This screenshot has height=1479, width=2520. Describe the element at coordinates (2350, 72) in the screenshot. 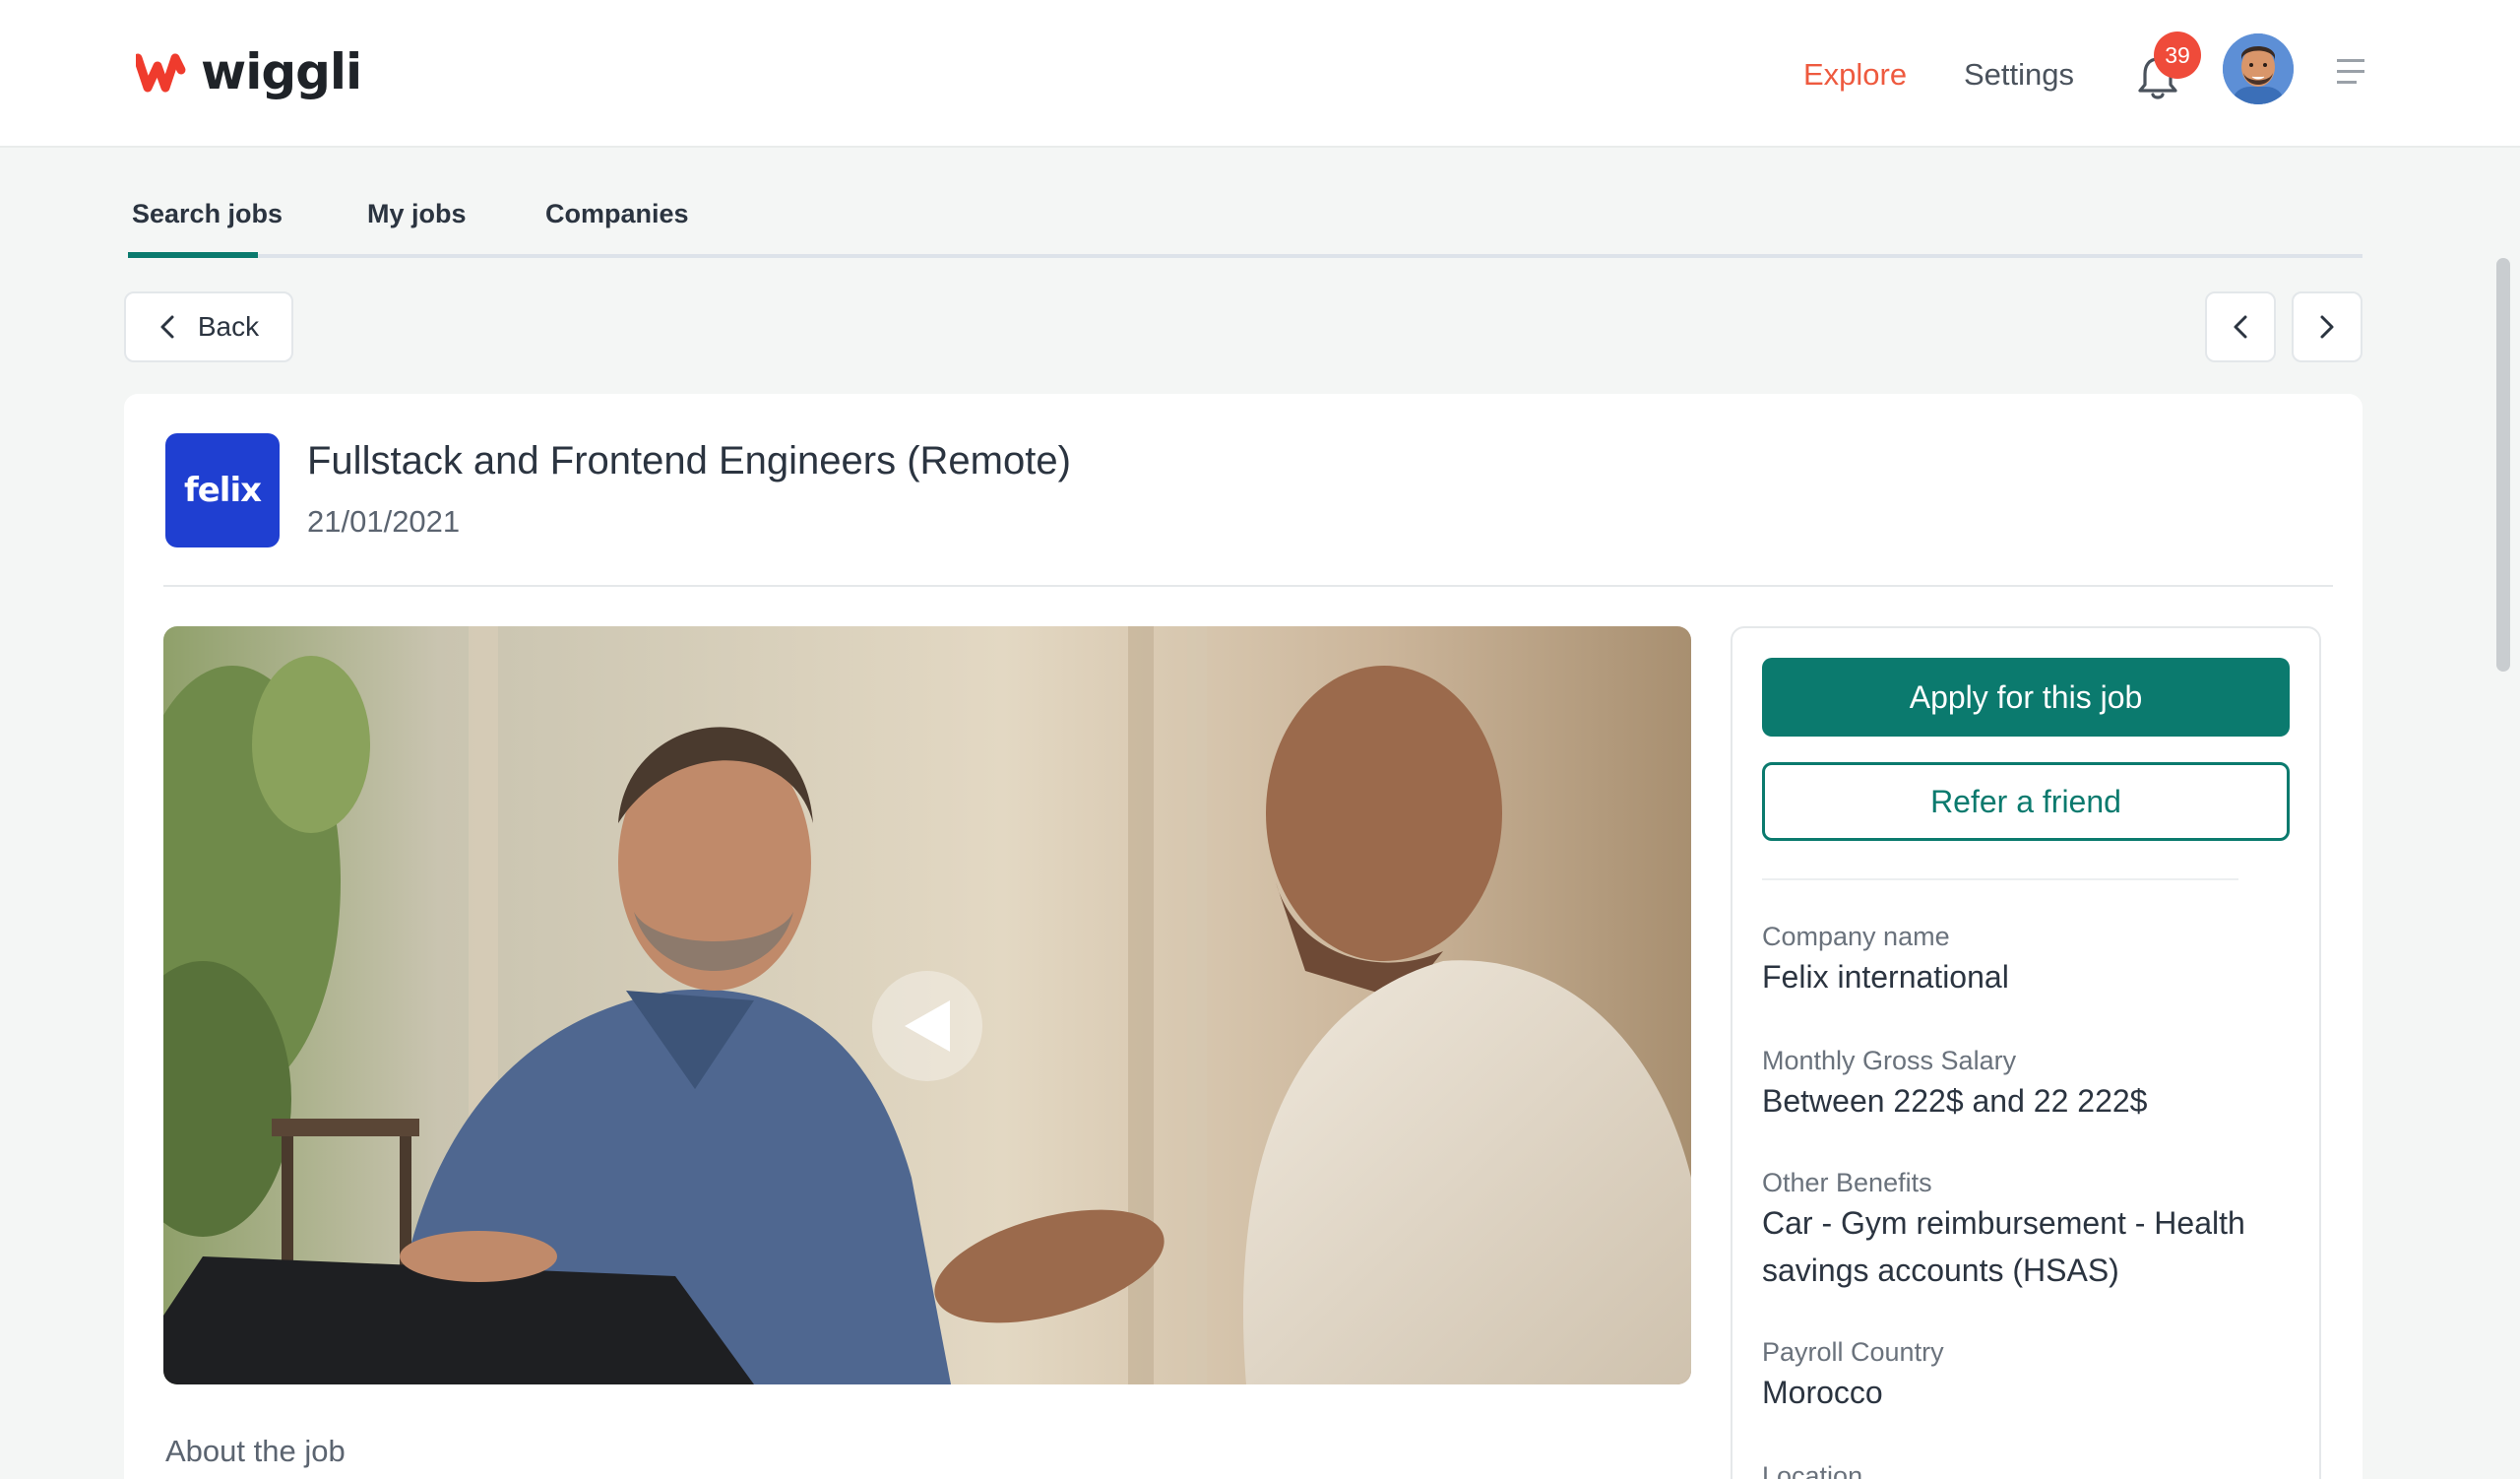

I see `menu-icon` at that location.